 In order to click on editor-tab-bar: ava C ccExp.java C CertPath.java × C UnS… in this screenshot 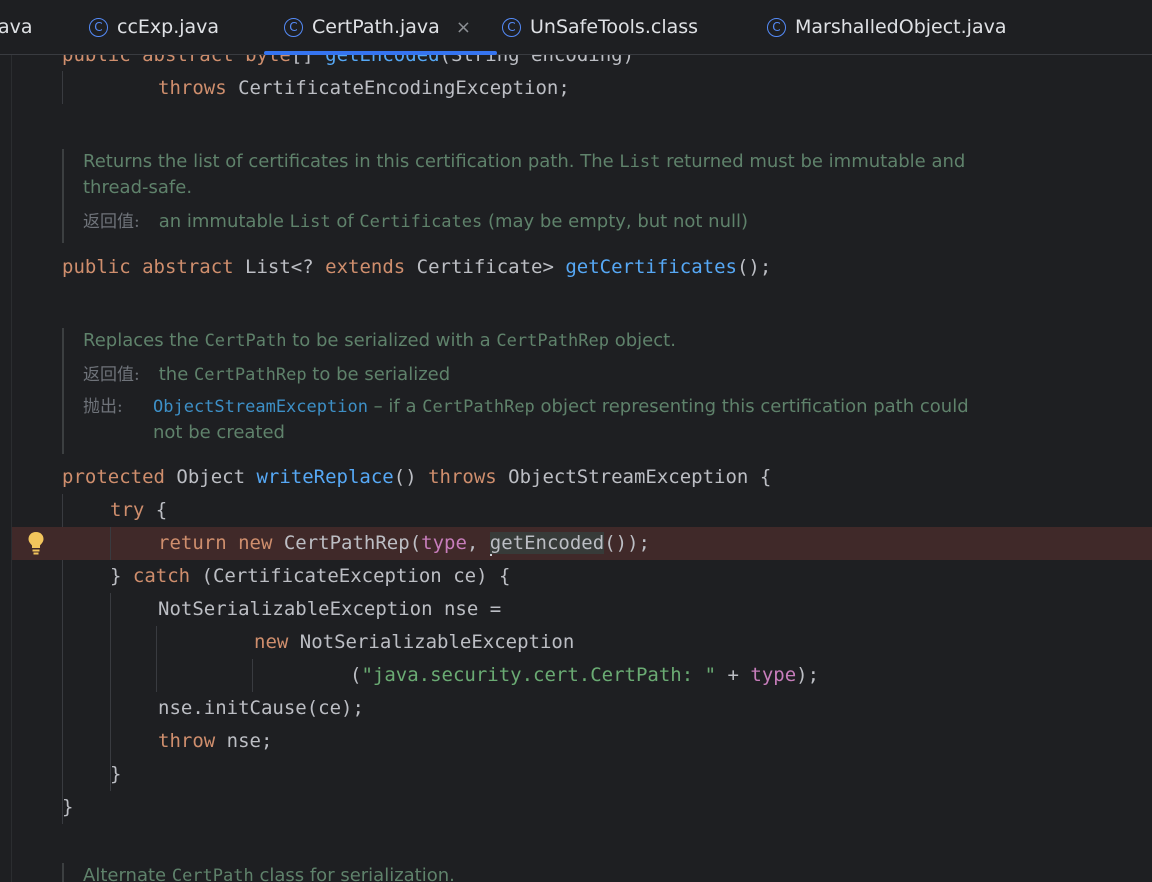, I will do `click(576, 27)`.